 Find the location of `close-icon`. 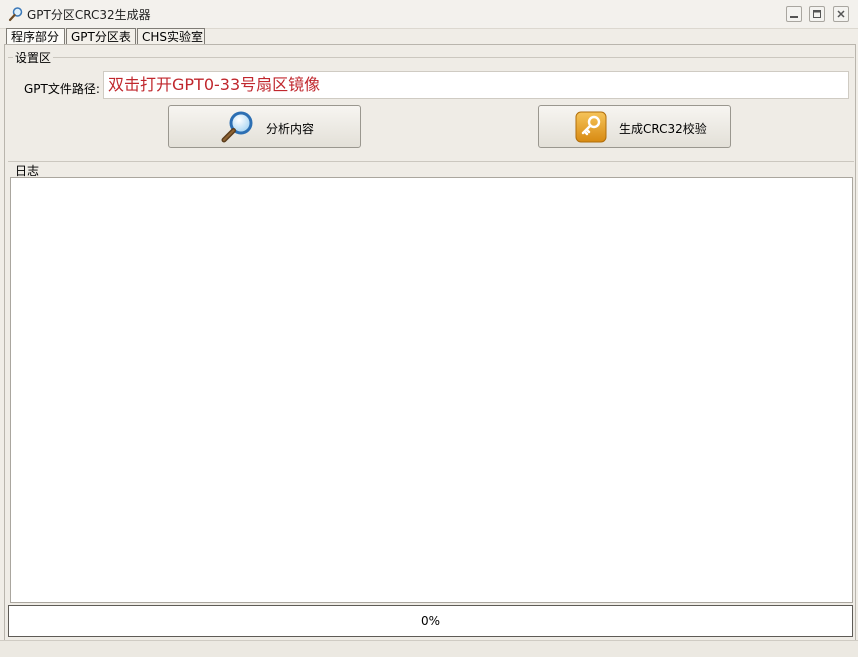

close-icon is located at coordinates (841, 14).